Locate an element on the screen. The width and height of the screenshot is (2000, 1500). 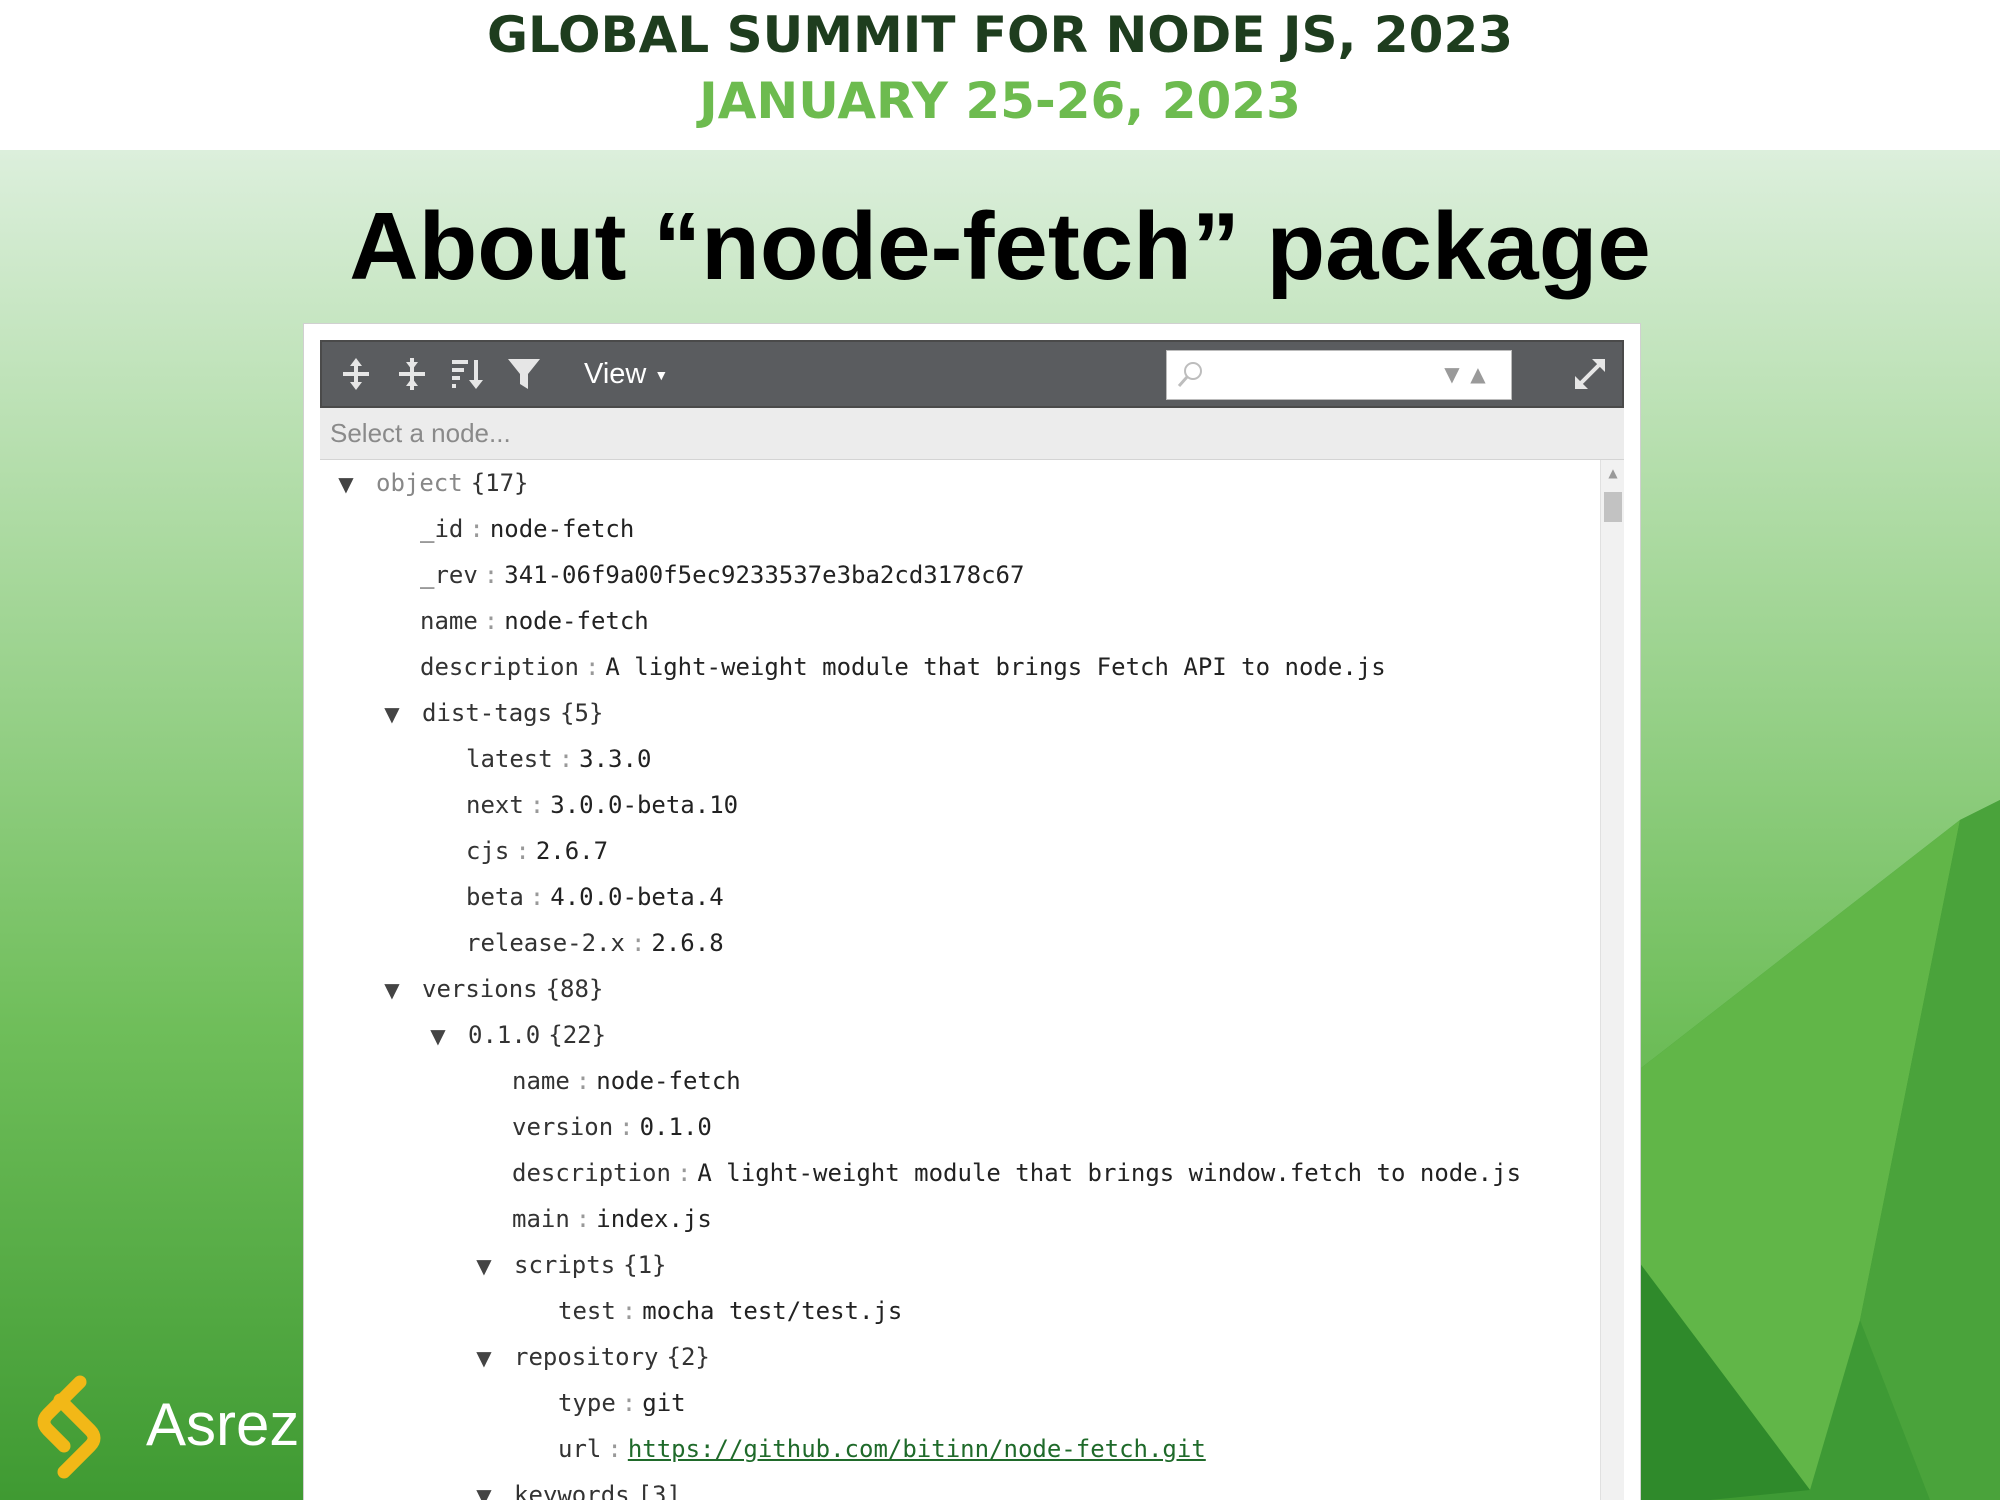
field-key: next is located at coordinates (495, 805).